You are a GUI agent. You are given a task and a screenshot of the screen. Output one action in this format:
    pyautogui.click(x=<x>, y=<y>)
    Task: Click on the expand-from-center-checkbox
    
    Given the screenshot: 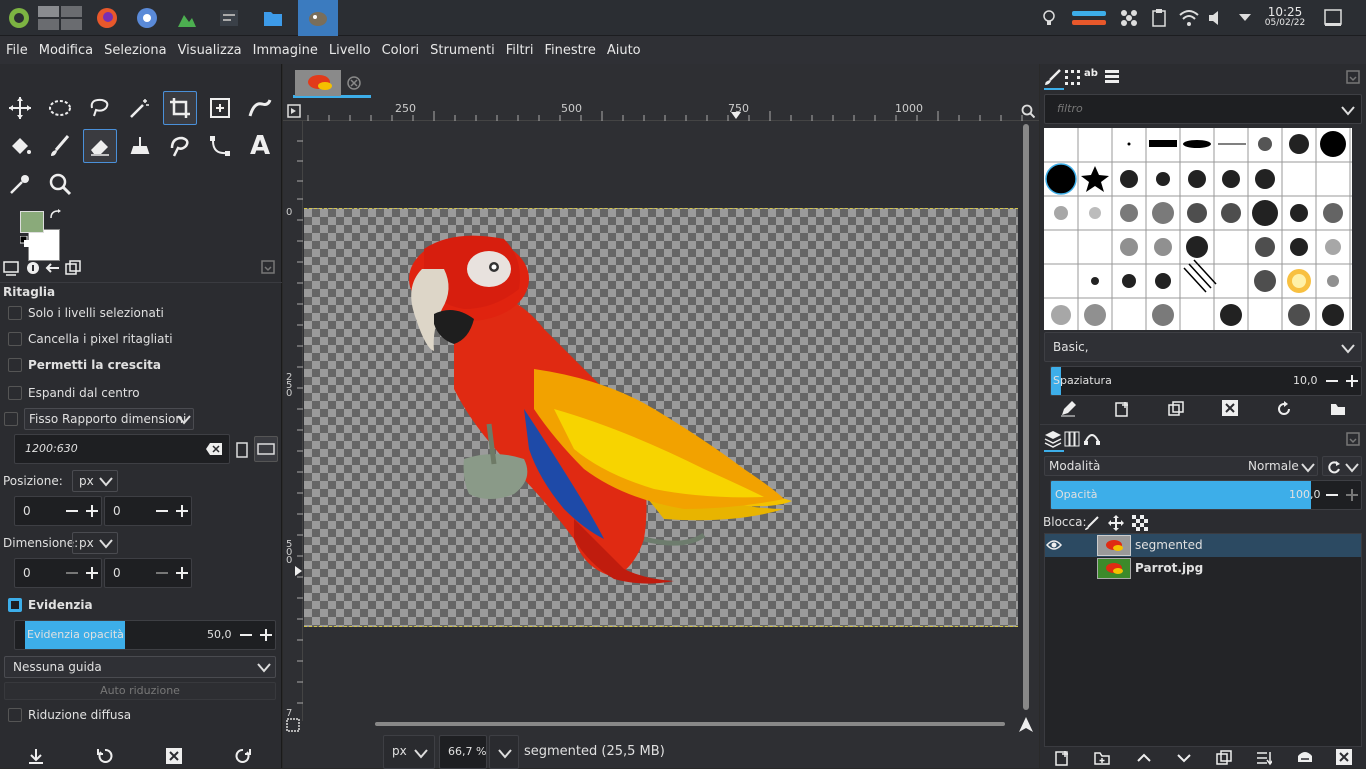 What is the action you would take?
    pyautogui.click(x=15, y=393)
    